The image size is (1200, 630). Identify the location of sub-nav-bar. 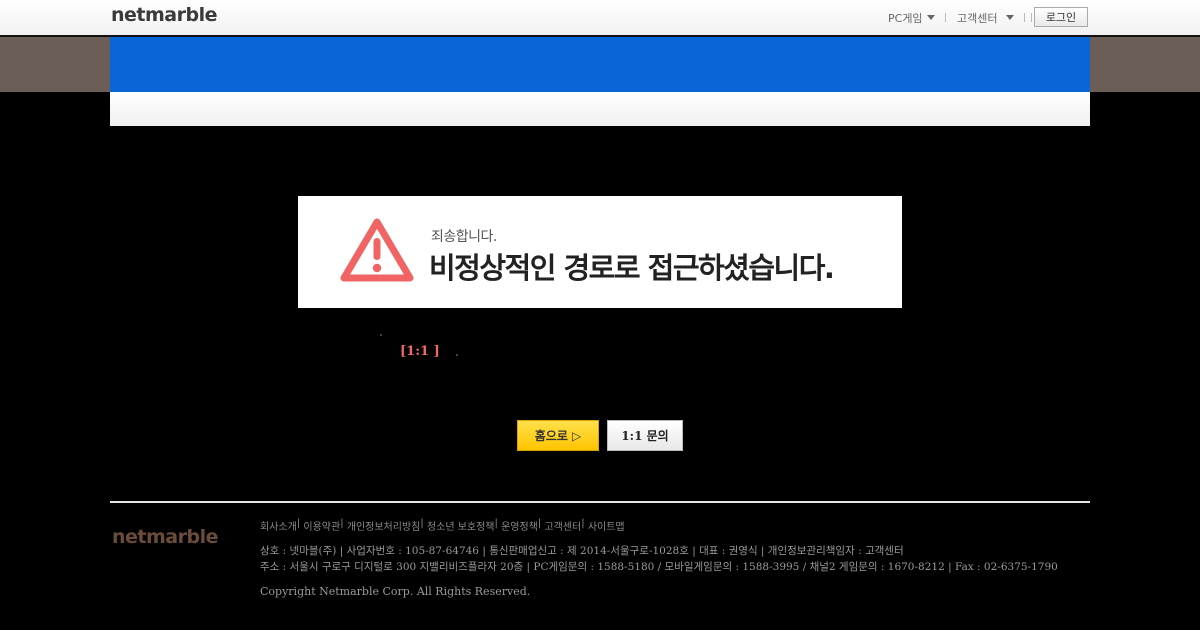
(600, 109).